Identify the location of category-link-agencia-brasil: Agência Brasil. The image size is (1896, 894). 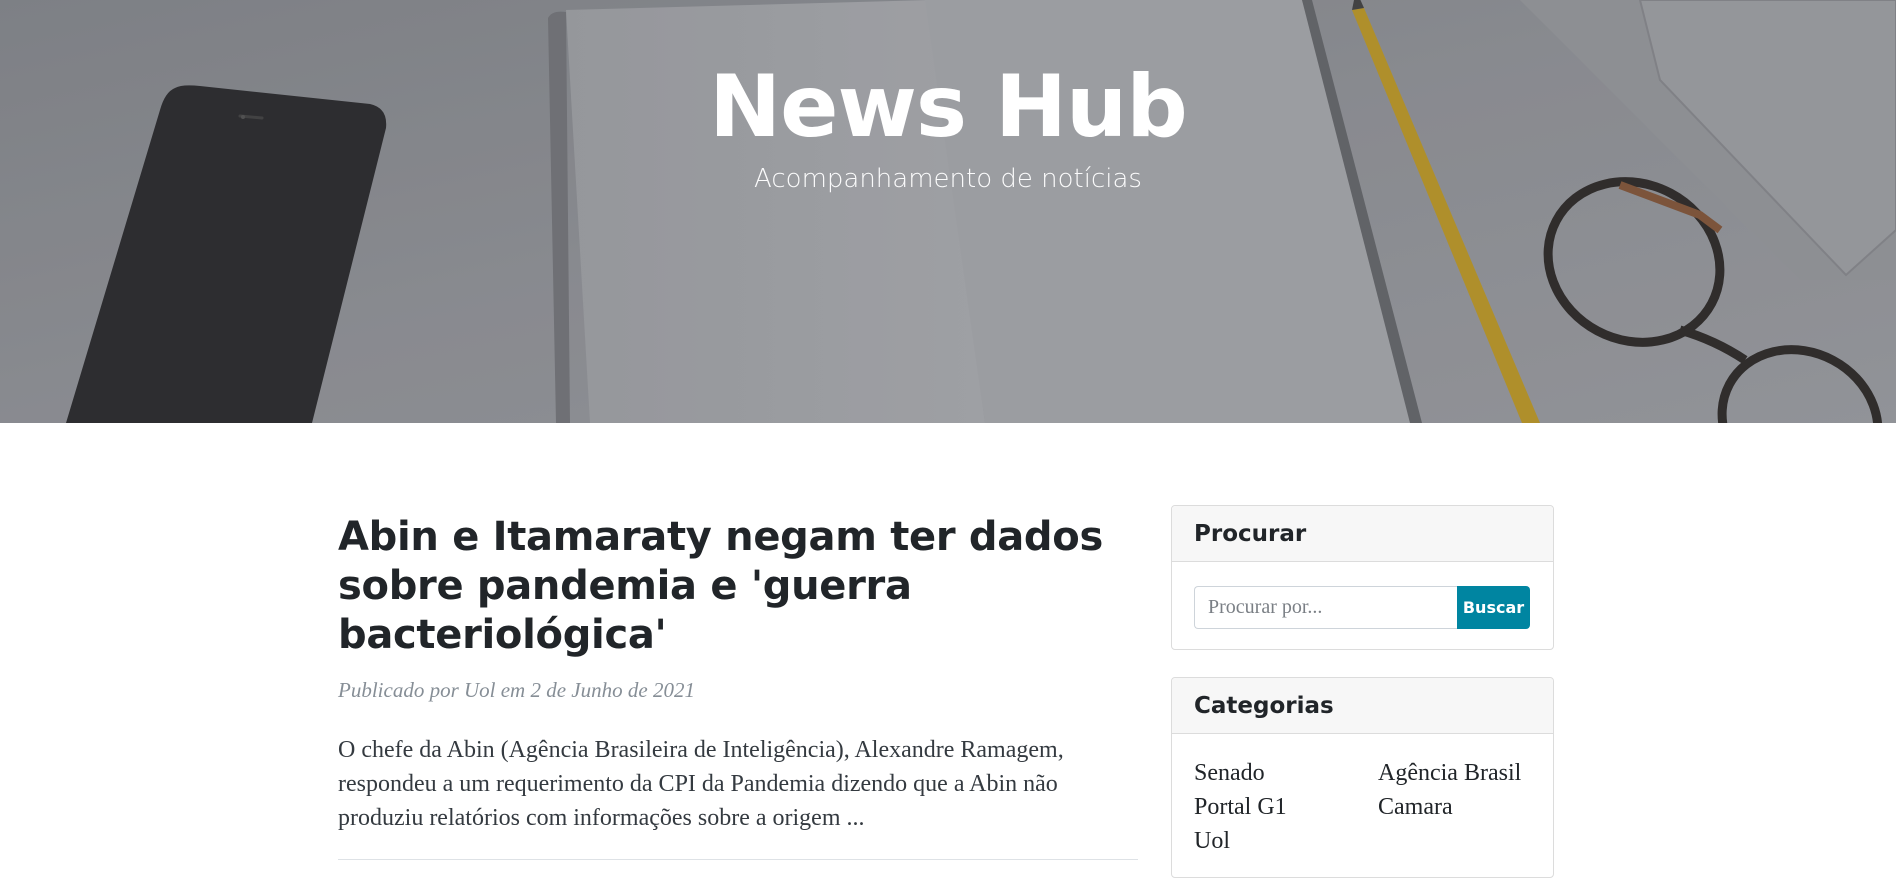
(1456, 773).